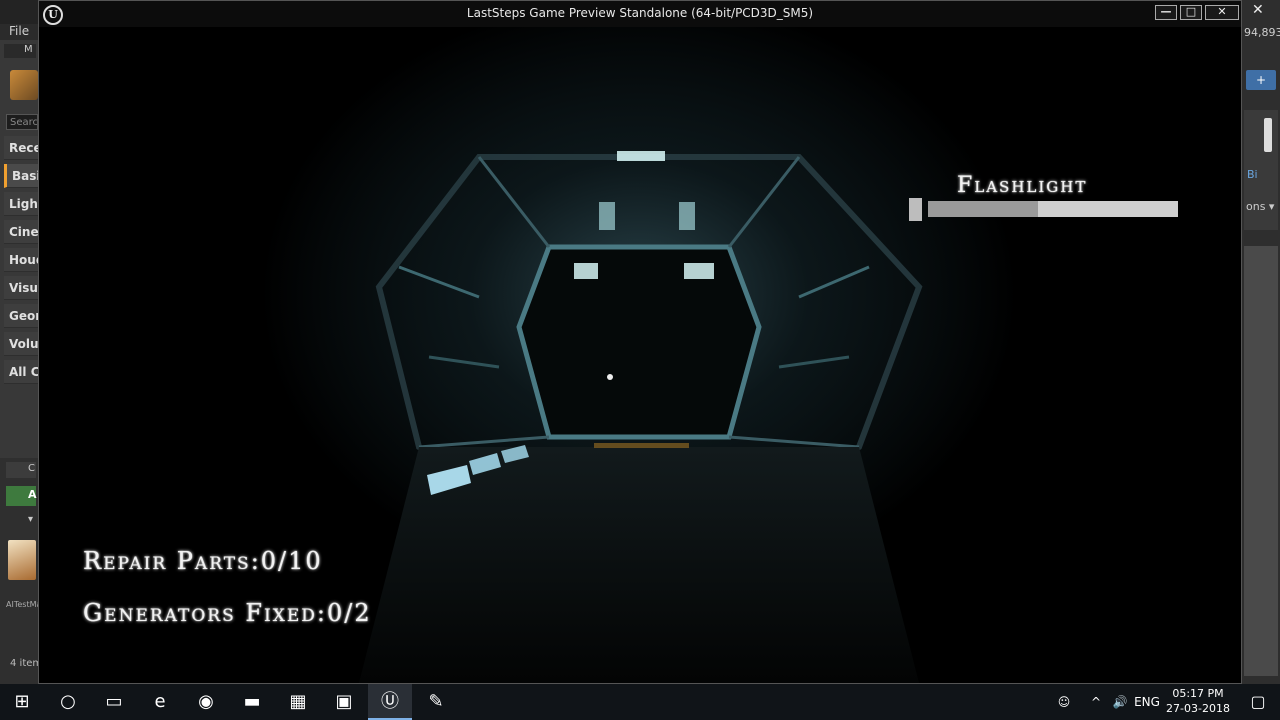 Image resolution: width=1280 pixels, height=720 pixels. I want to click on editor-menu-bar: File, so click(20, 32).